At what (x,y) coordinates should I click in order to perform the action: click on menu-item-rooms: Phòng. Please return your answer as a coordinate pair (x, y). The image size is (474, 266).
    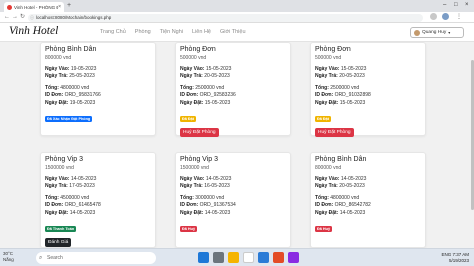
    Looking at the image, I should click on (143, 32).